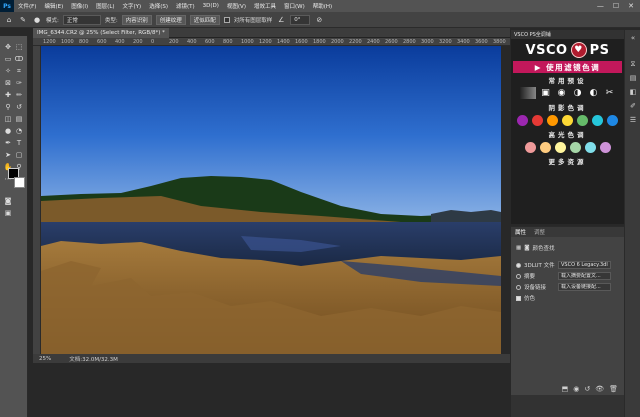  What do you see at coordinates (45, 359) in the screenshot?
I see `zoom-level: 25%` at bounding box center [45, 359].